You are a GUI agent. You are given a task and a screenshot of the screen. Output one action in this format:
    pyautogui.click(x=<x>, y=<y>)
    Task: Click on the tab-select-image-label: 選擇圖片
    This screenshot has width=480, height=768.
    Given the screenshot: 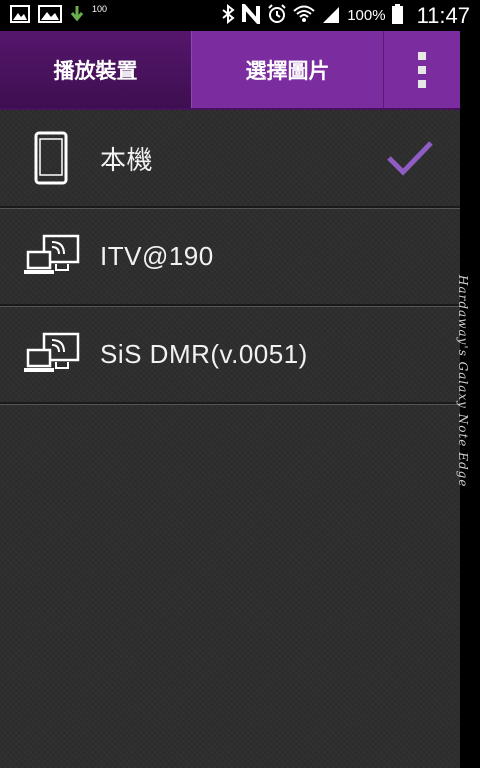 What is the action you would take?
    pyautogui.click(x=287, y=70)
    